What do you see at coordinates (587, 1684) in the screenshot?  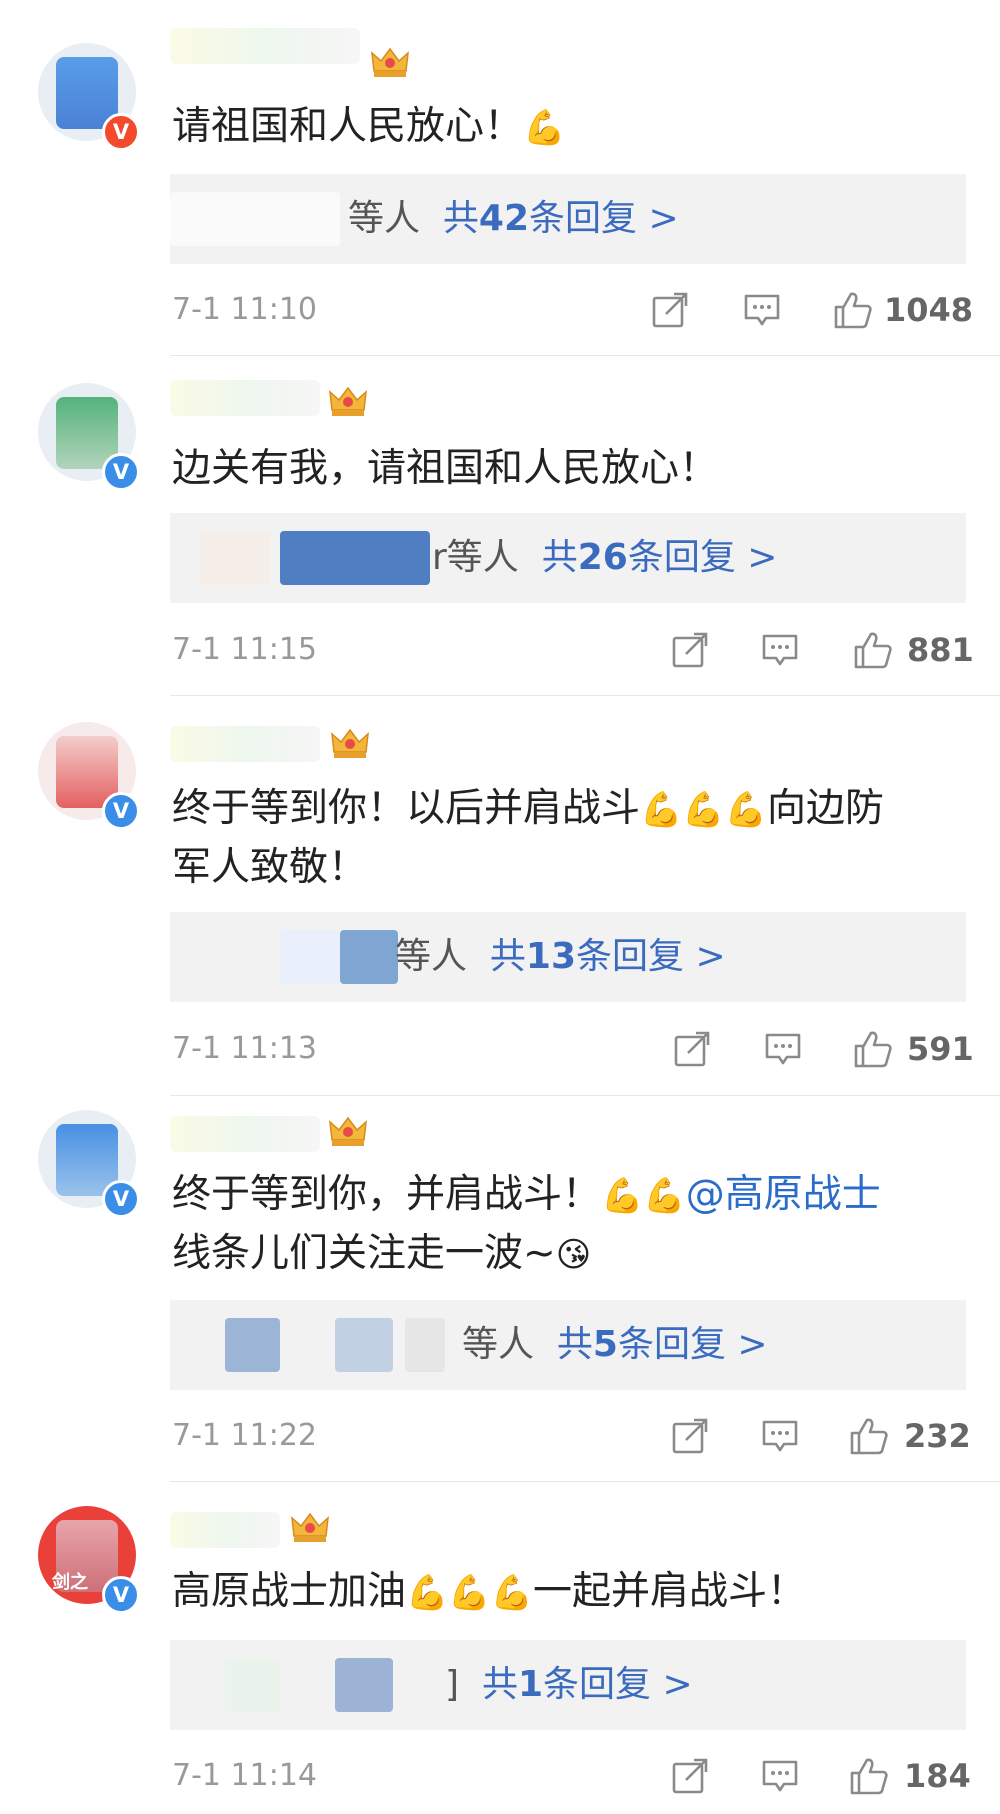 I see `reply-count-link: 共1条回复 >` at bounding box center [587, 1684].